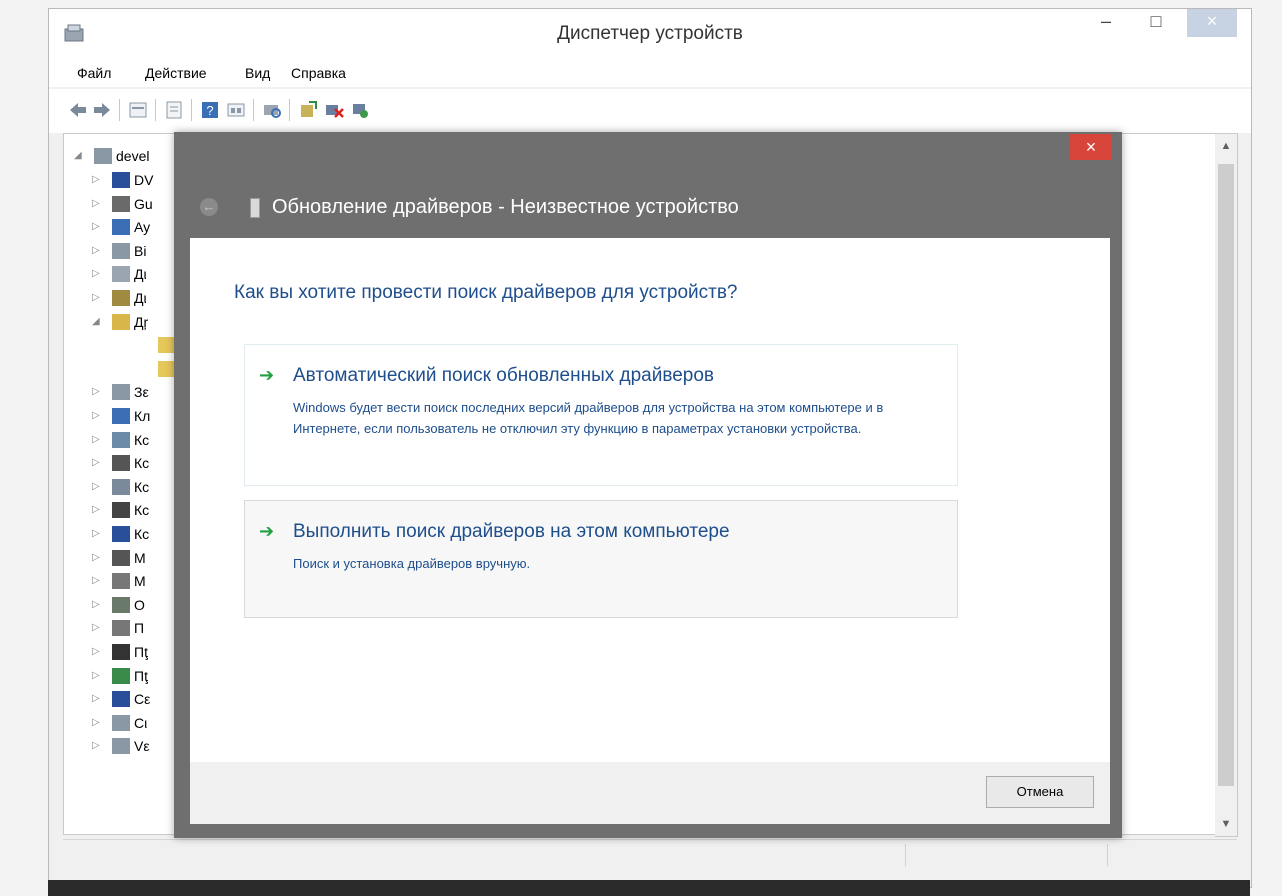 This screenshot has width=1282, height=896. Describe the element at coordinates (1226, 146) in the screenshot. I see `scroll-up-icon: ▲` at that location.